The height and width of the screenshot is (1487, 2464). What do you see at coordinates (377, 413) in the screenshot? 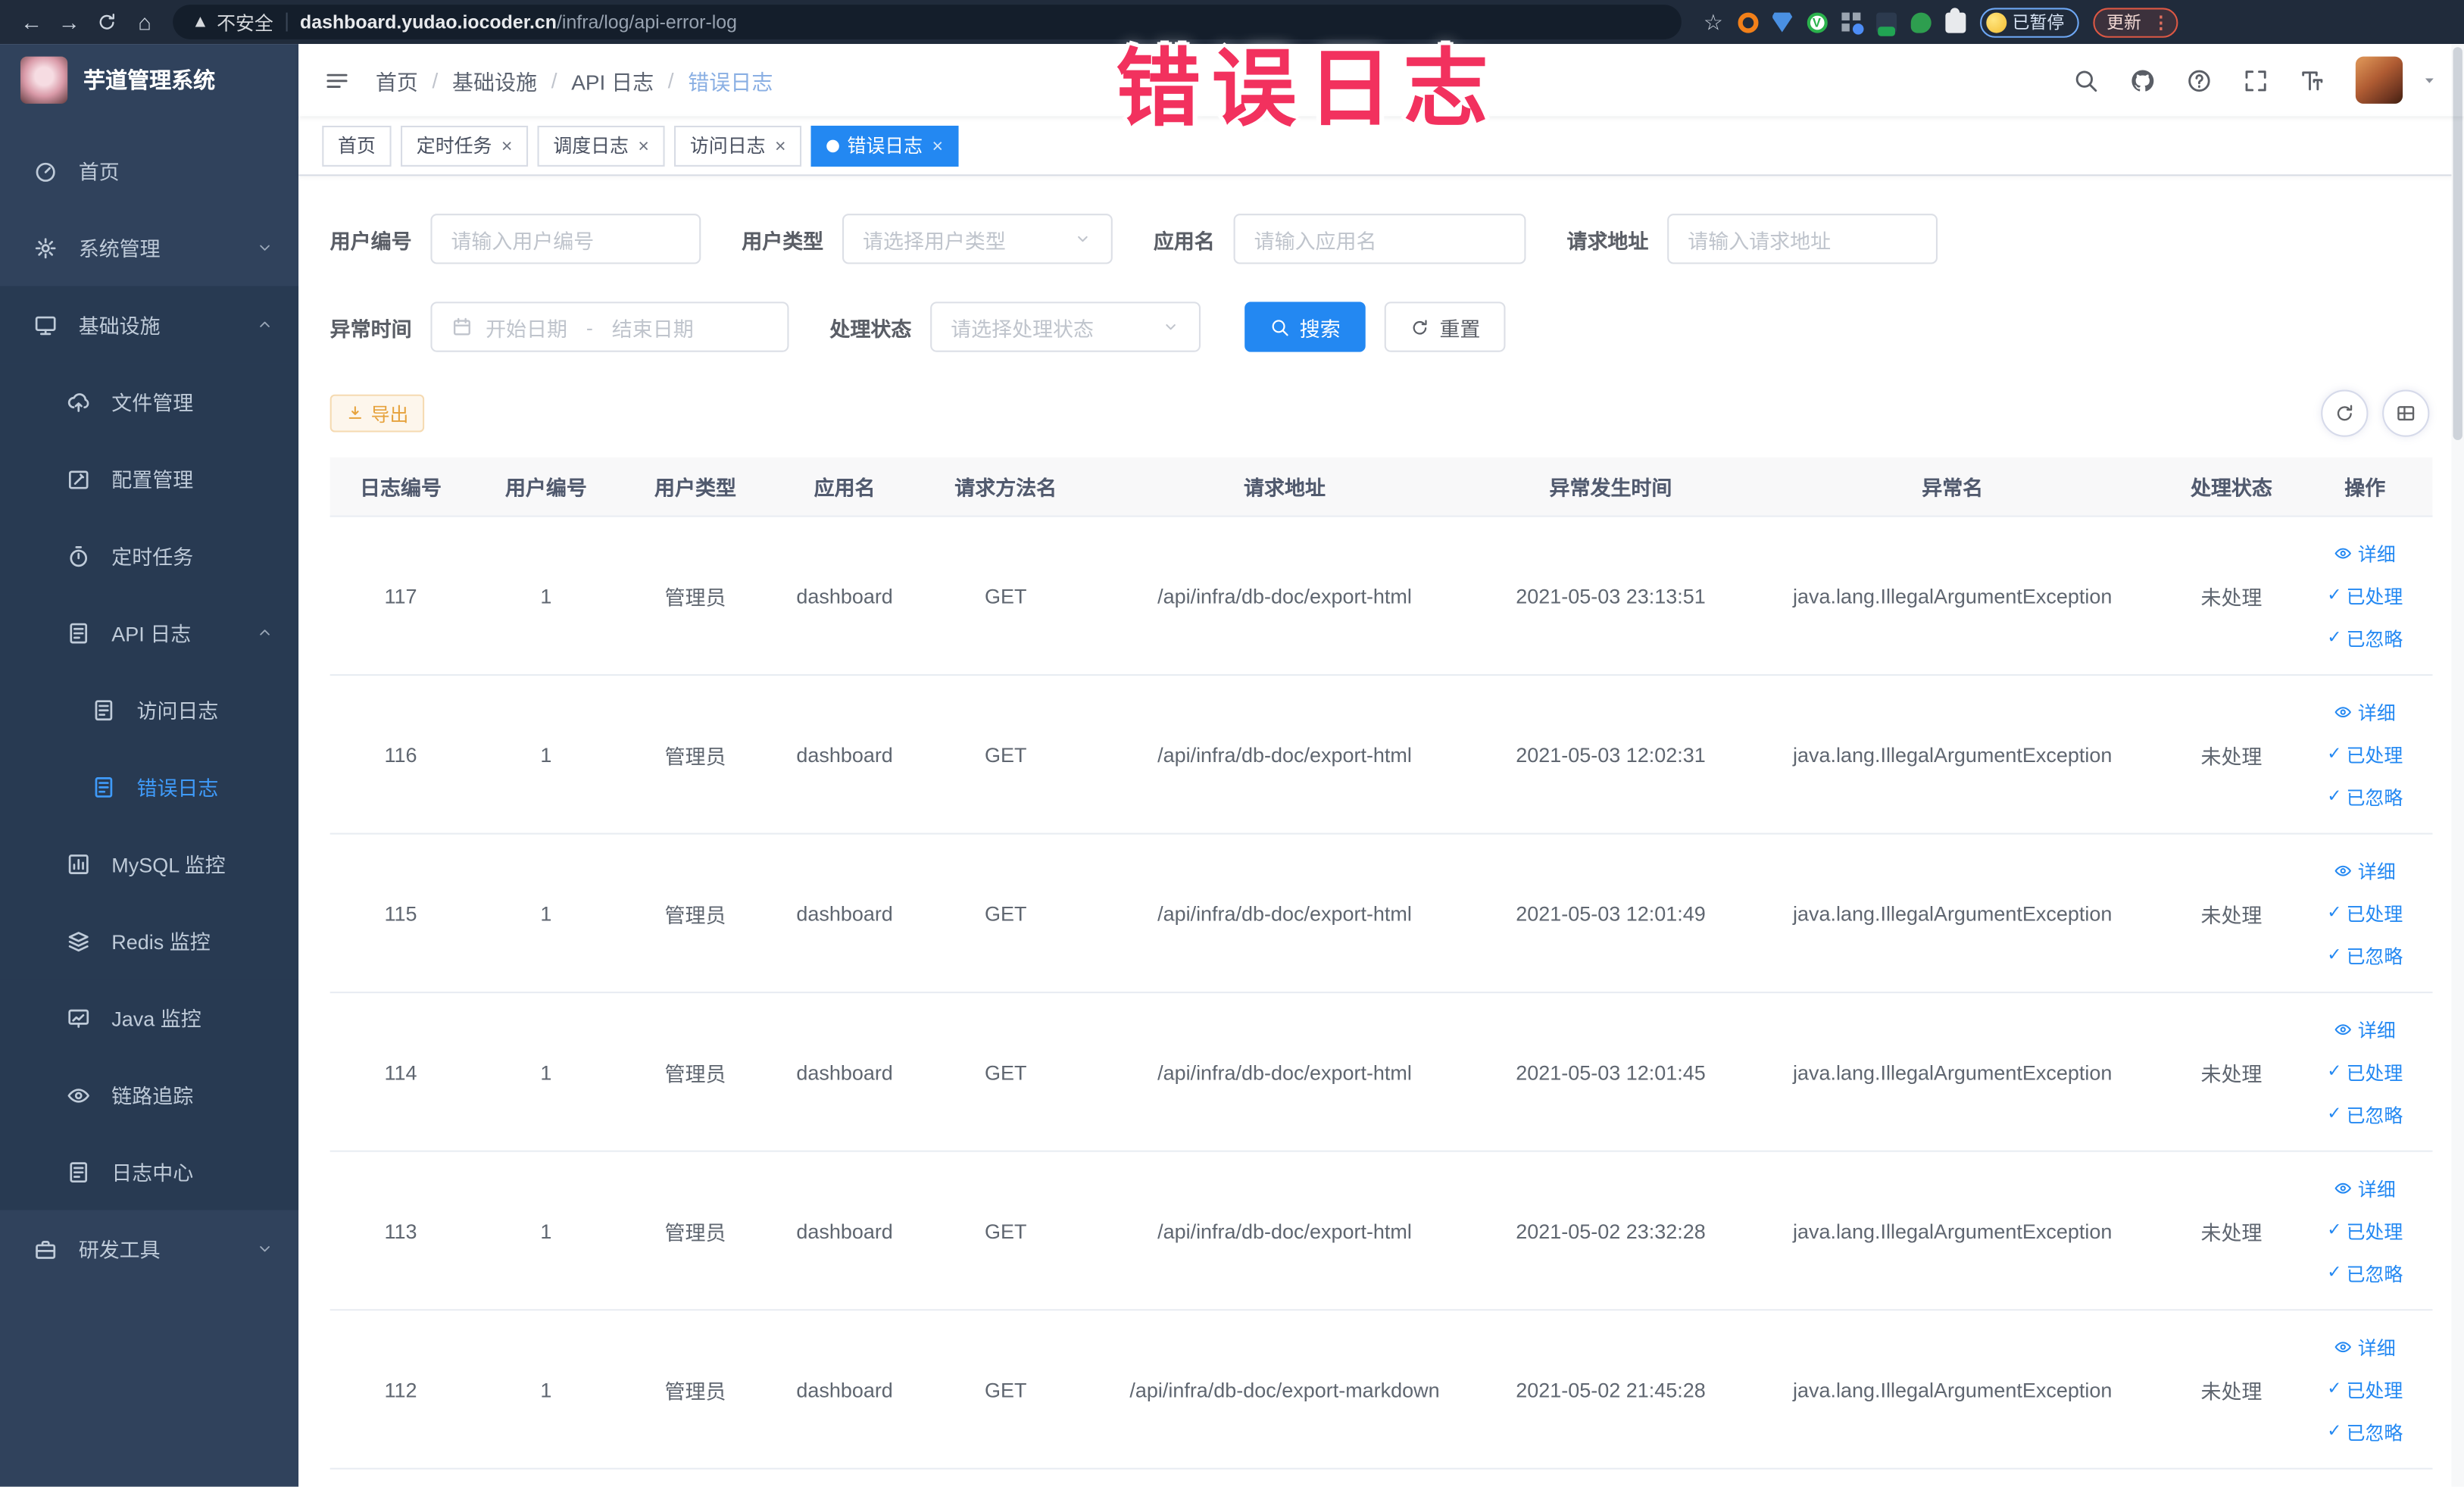
I see `export-button: 导出` at bounding box center [377, 413].